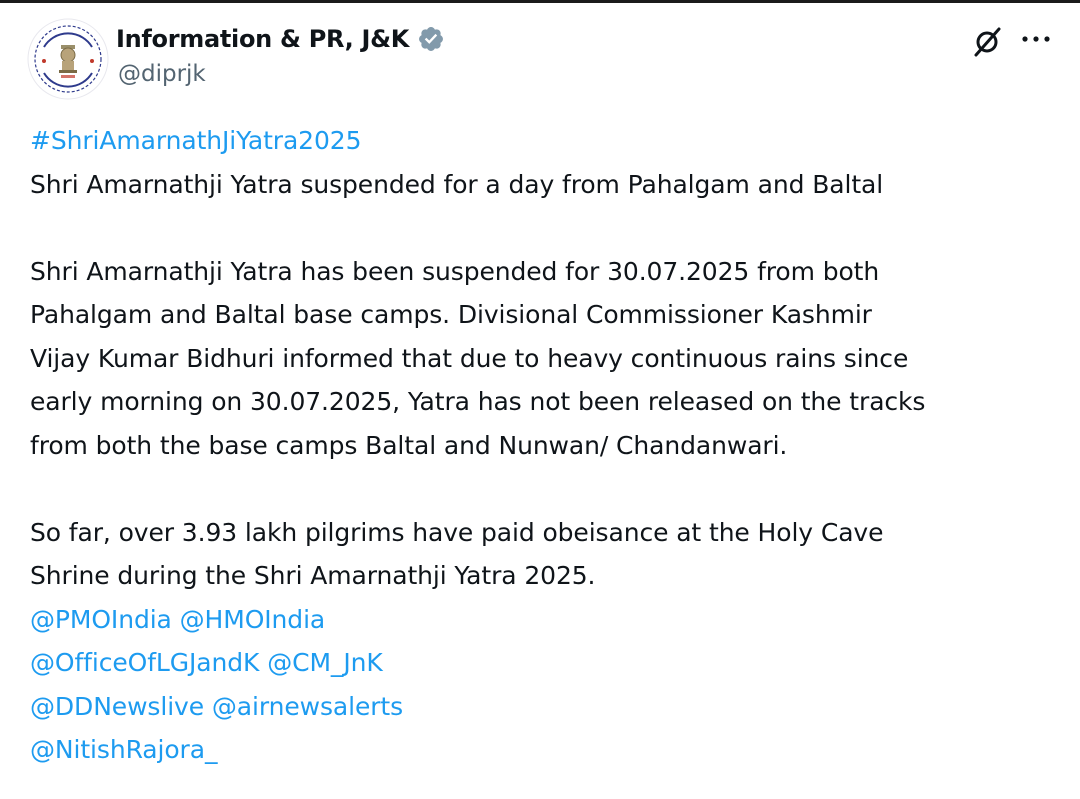 The image size is (1080, 799). What do you see at coordinates (545, 620) in the screenshot?
I see `mentions-line: @PMOIndia @HMOIndia` at bounding box center [545, 620].